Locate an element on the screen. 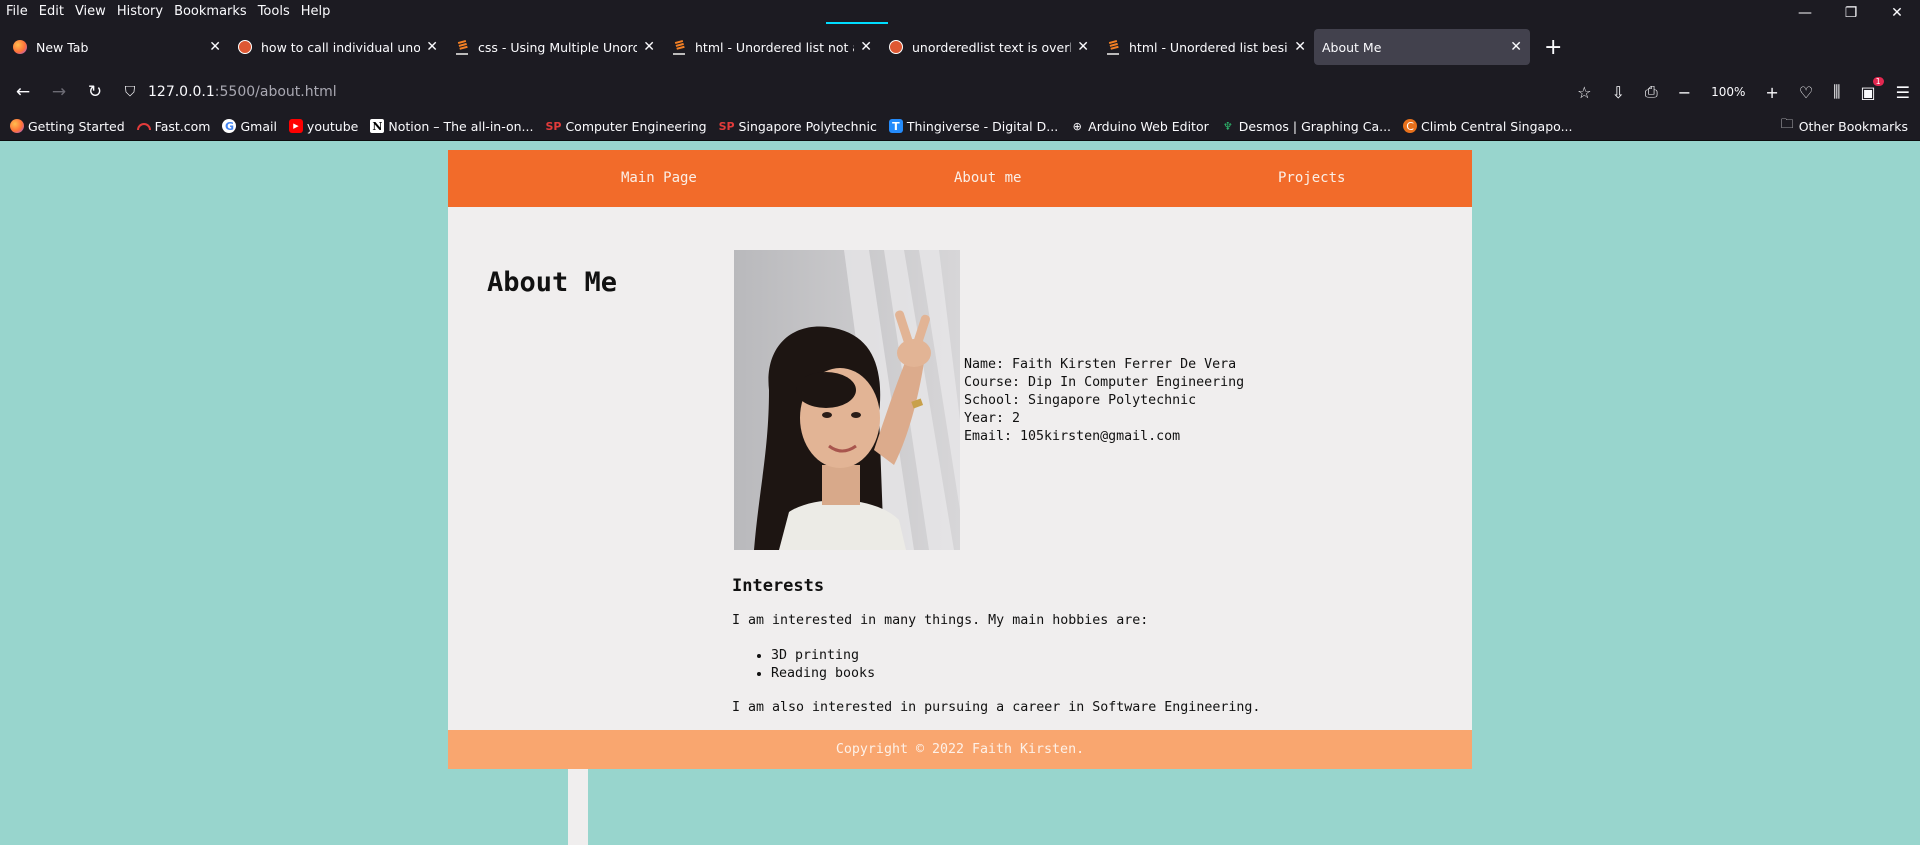 Image resolution: width=1920 pixels, height=845 pixels. info-school: School: Singapore Polytechnic is located at coordinates (1080, 400).